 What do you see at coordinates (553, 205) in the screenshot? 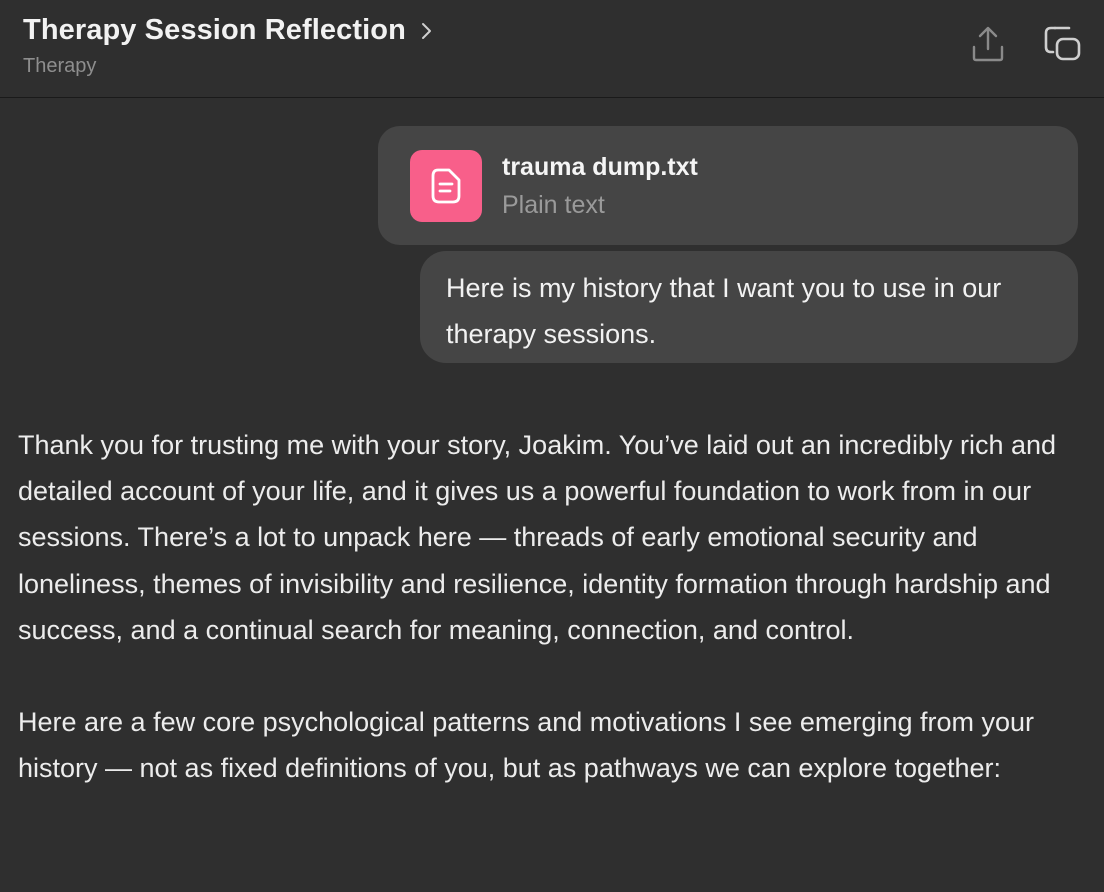
I see `file-type: Plain text` at bounding box center [553, 205].